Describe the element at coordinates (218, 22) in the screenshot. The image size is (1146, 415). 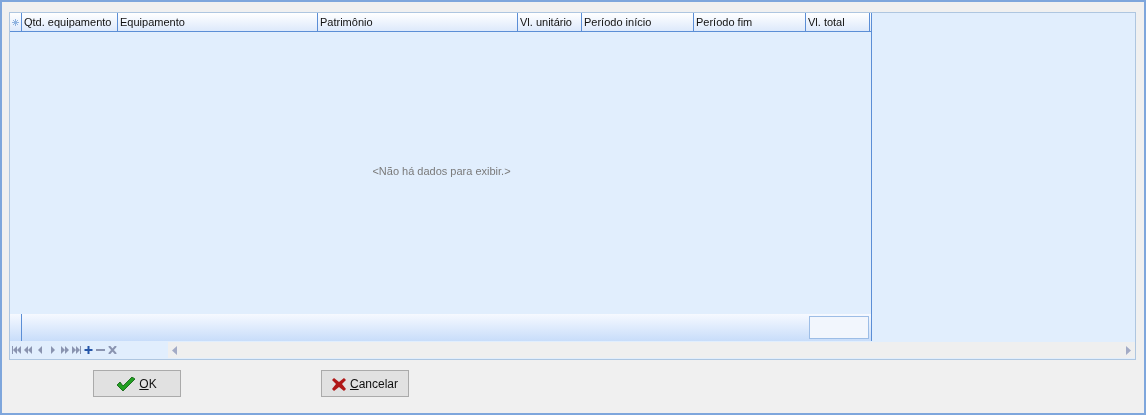
I see `column-header: Equipamento` at that location.